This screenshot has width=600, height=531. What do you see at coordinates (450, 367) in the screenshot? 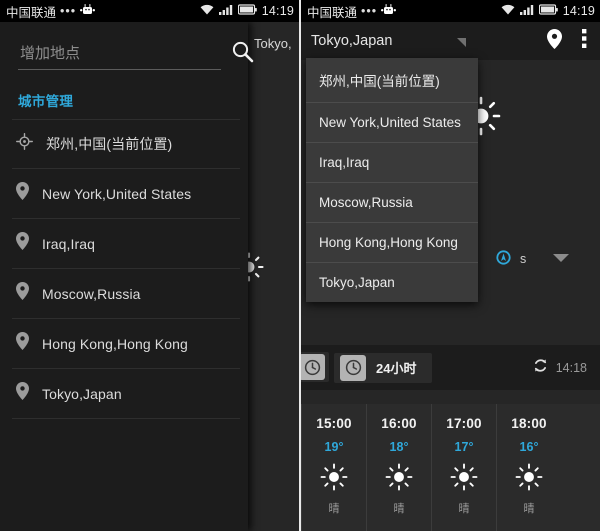
I see `forecast-toolbar: 24小时 14:18` at bounding box center [450, 367].